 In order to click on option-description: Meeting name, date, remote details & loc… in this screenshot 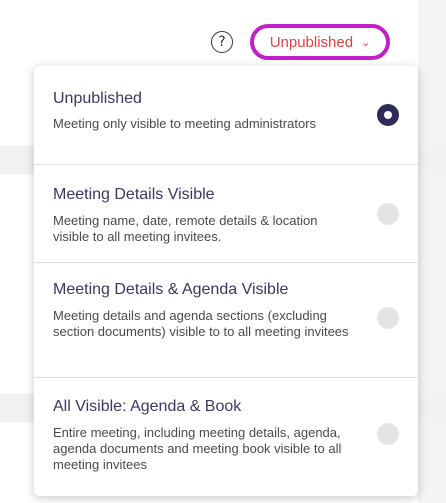, I will do `click(185, 228)`.